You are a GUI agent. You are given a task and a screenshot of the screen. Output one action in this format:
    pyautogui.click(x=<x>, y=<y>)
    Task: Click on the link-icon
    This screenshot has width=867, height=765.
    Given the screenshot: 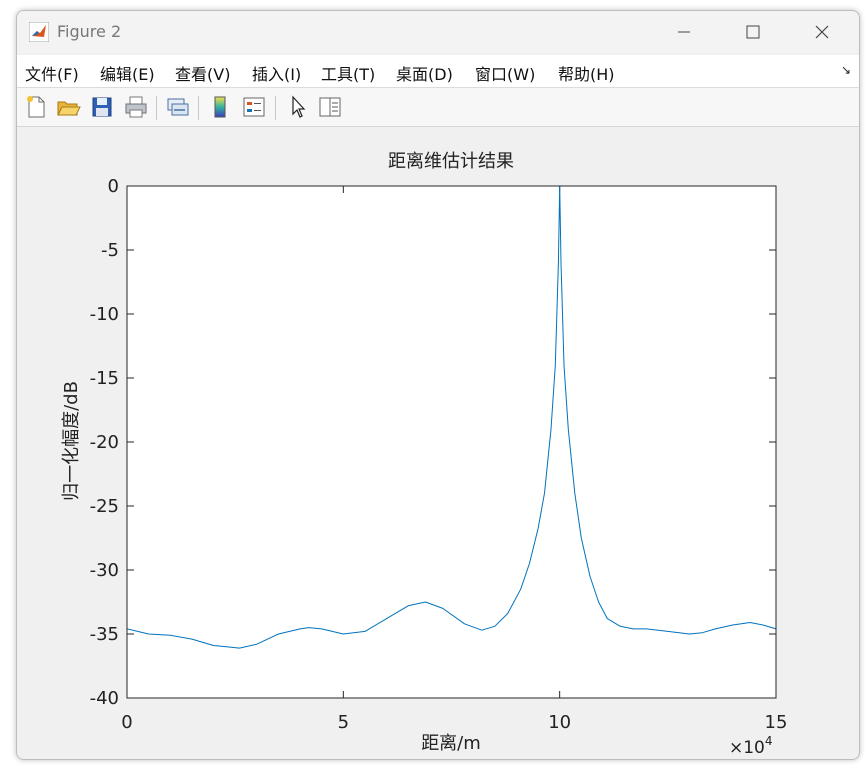 What is the action you would take?
    pyautogui.click(x=178, y=107)
    